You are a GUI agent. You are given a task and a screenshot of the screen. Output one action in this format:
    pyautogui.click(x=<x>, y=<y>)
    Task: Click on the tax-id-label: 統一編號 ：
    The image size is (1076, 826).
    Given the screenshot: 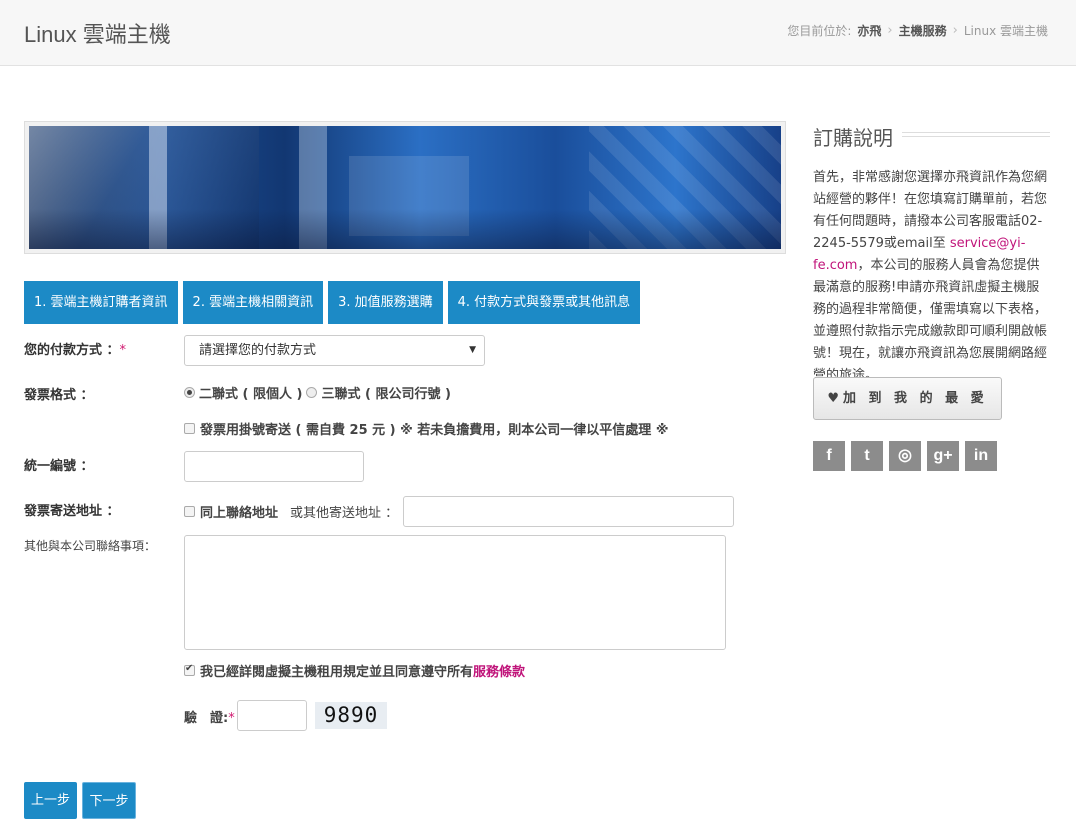 What is the action you would take?
    pyautogui.click(x=59, y=466)
    